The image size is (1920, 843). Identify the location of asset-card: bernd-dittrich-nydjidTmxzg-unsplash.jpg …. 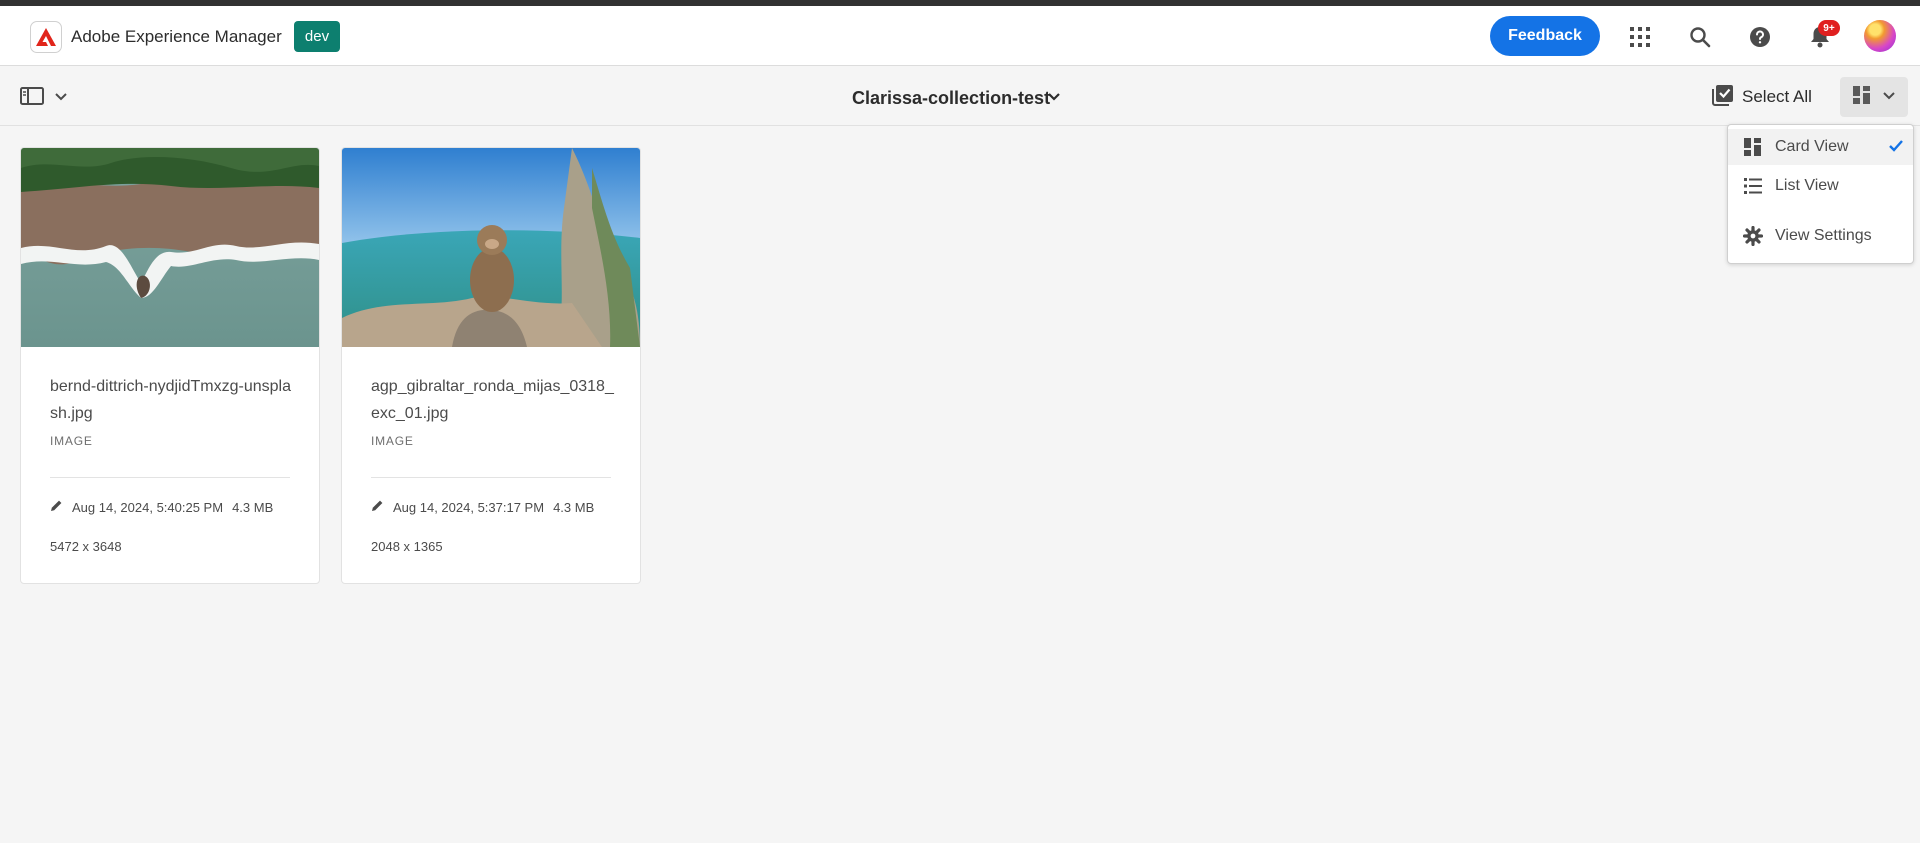
(170, 365).